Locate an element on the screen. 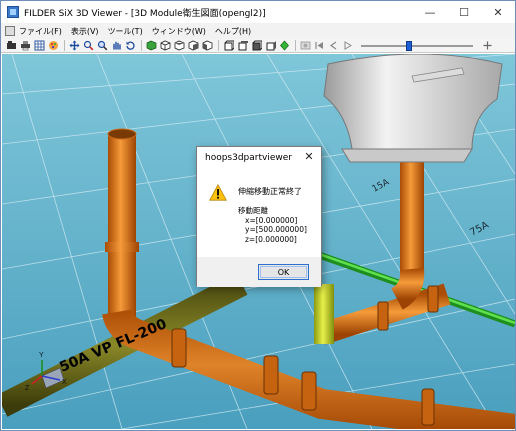  minimize-button: — is located at coordinates (430, 12).